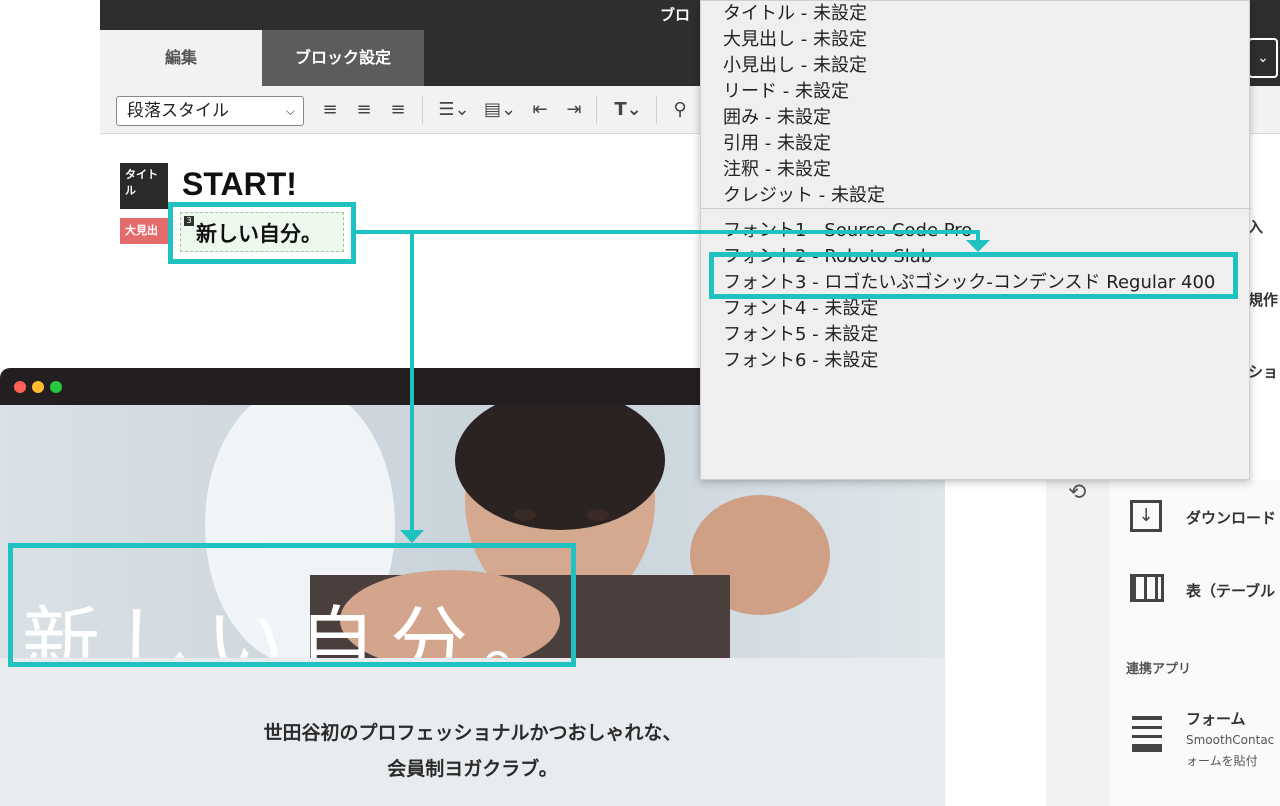 This screenshot has width=1280, height=806. What do you see at coordinates (1147, 734) in the screenshot?
I see `form-icon` at bounding box center [1147, 734].